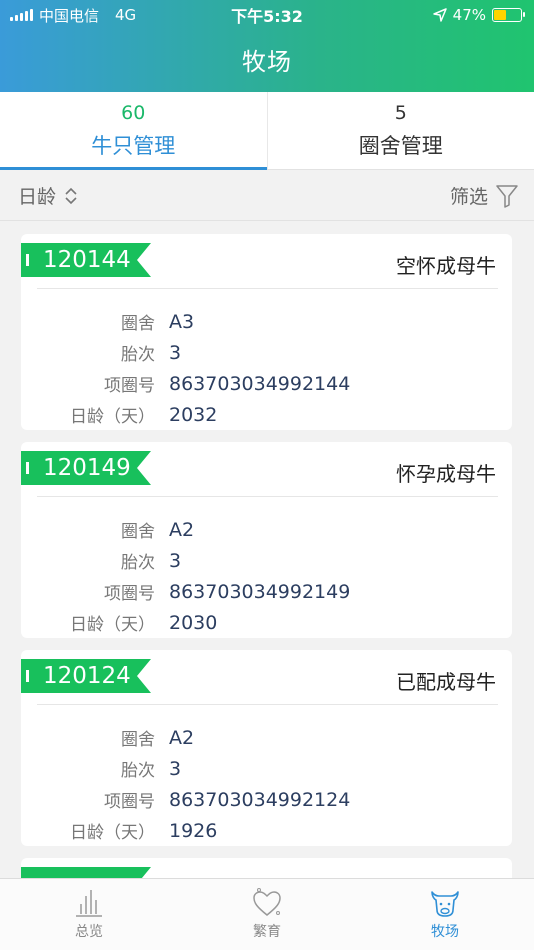 This screenshot has height=950, width=534. What do you see at coordinates (133, 131) in the screenshot?
I see `tab-cattle-management: 60 牛只管理` at bounding box center [133, 131].